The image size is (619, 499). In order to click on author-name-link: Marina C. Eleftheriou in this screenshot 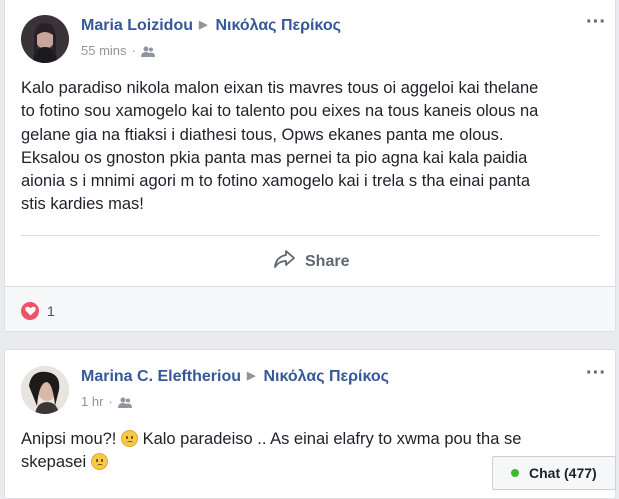, I will do `click(161, 376)`.